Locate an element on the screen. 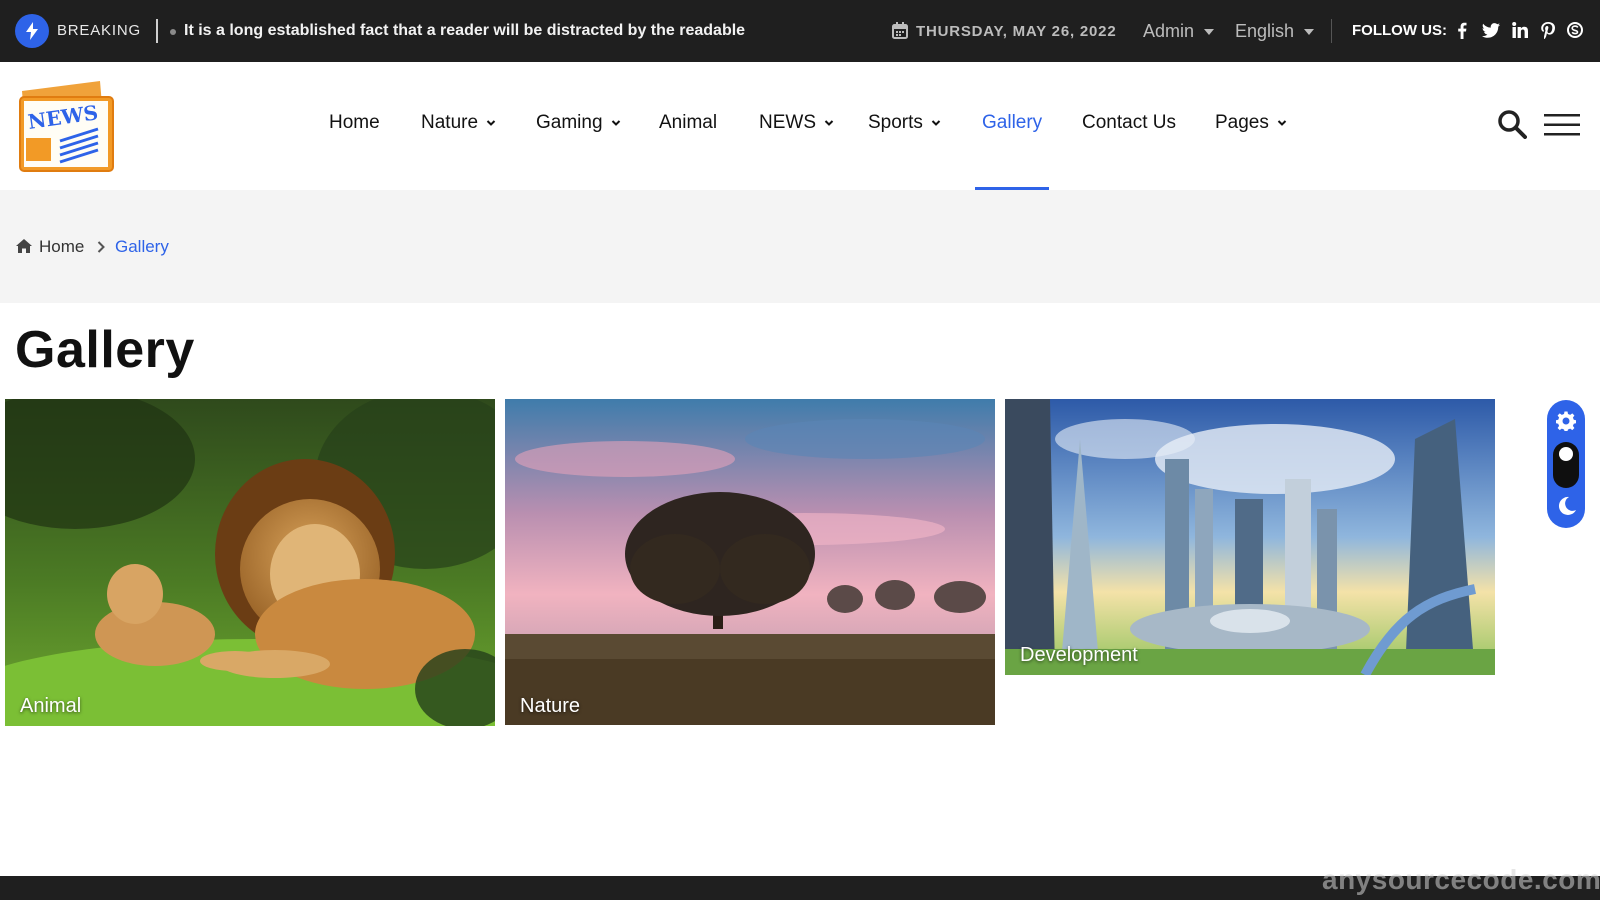 The height and width of the screenshot is (900, 1600). nav-item-contact-us: Contact Us is located at coordinates (1129, 123).